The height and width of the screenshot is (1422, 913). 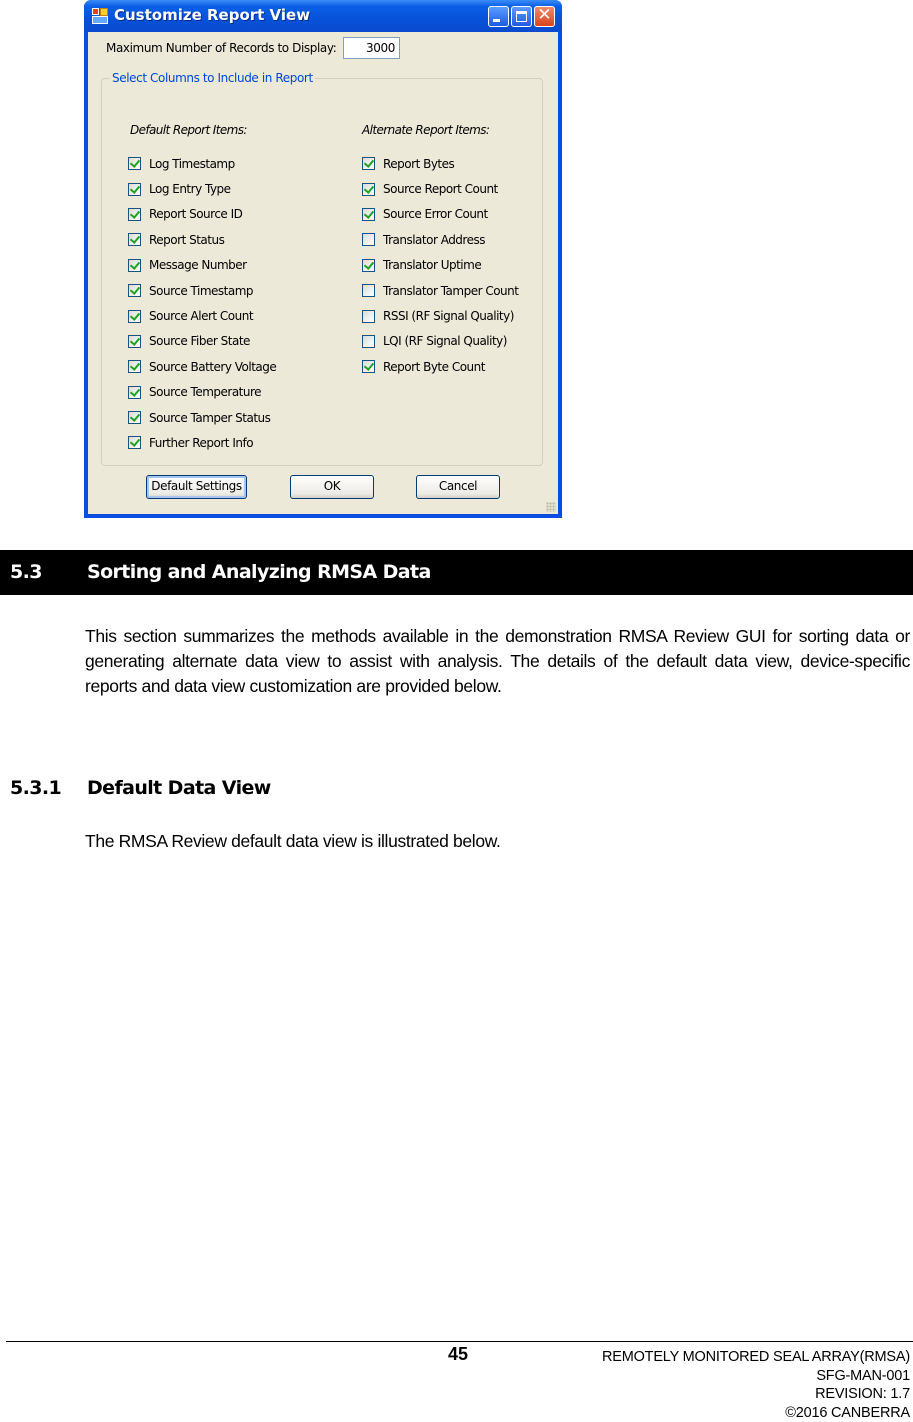 I want to click on checkbox-label: Source Timestamp, so click(x=201, y=291).